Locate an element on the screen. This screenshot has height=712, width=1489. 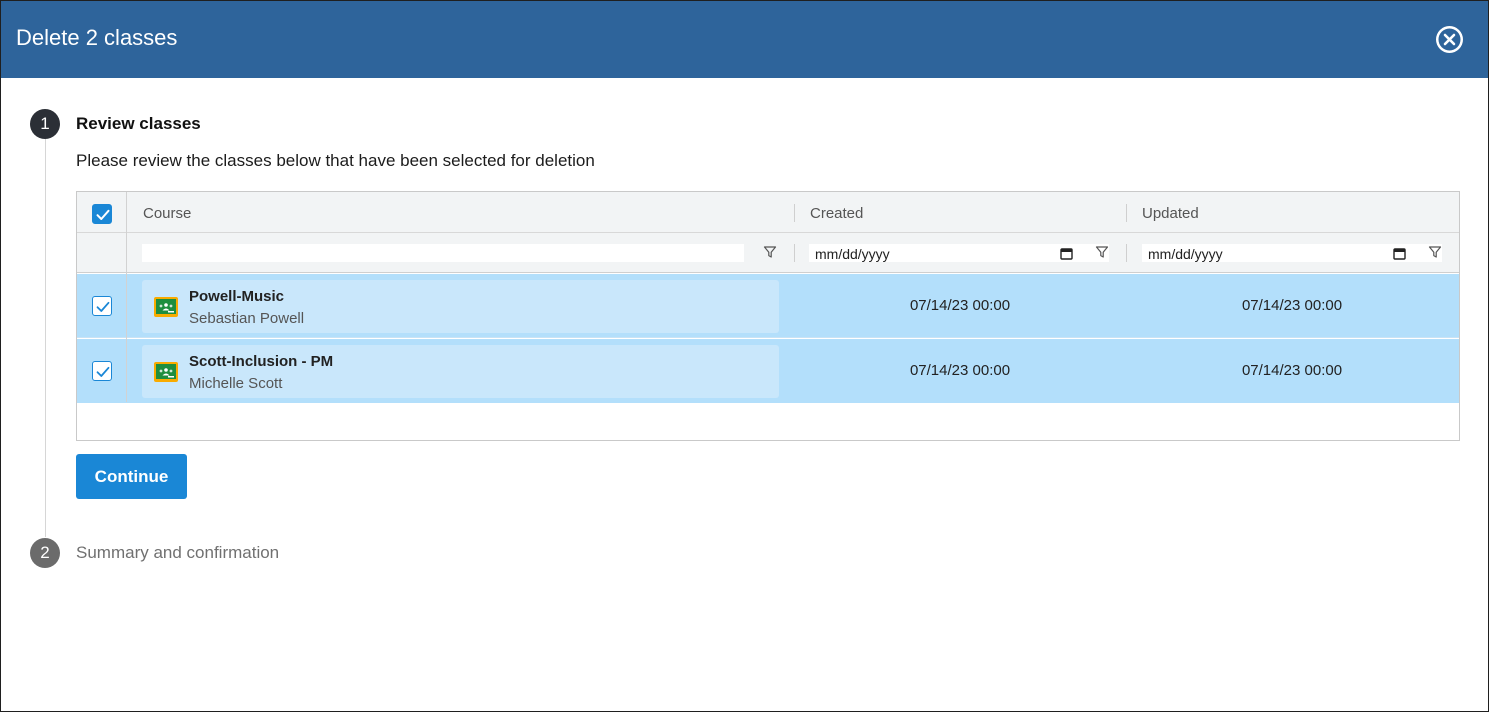
table-header: Course Created Updated is located at coordinates (768, 212).